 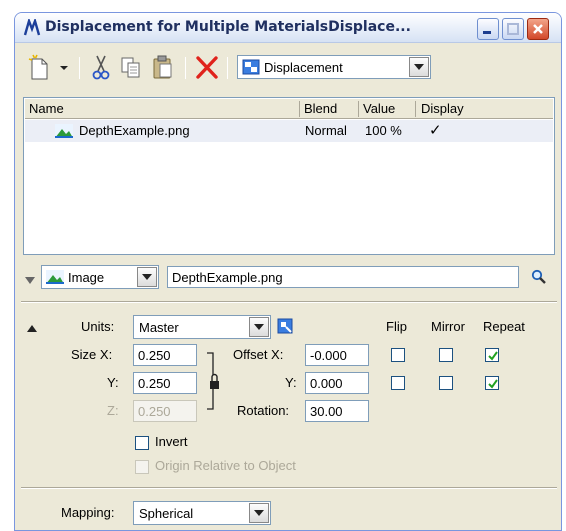 I want to click on image-thumbnail-icon, so click(x=64, y=132).